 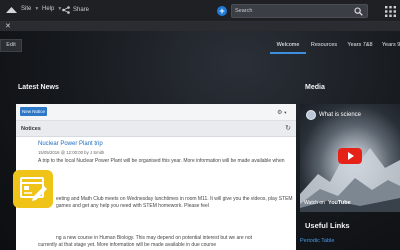 I want to click on share-button: Share, so click(x=75, y=10).